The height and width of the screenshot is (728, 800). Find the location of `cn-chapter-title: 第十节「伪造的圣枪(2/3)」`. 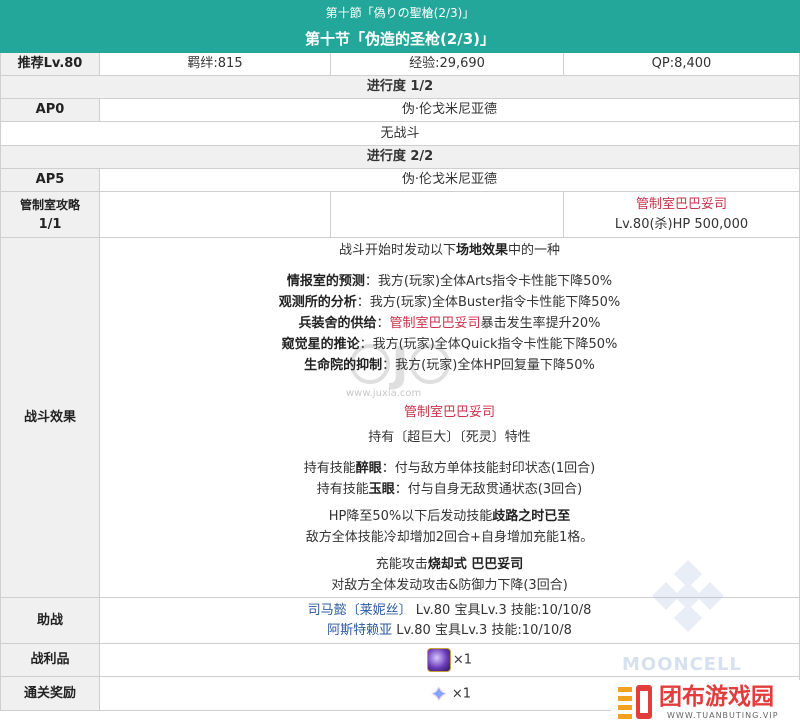

cn-chapter-title: 第十节「伪造的圣枪(2/3)」 is located at coordinates (400, 39).